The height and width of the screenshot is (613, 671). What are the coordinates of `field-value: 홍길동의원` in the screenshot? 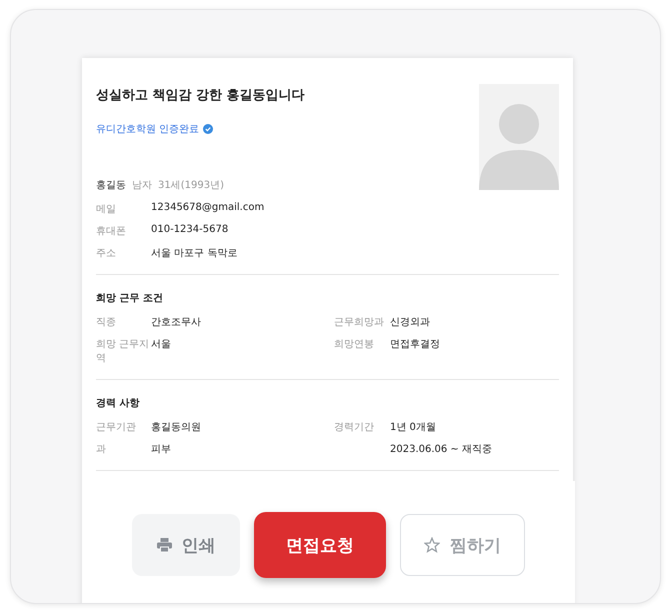 It's located at (176, 427).